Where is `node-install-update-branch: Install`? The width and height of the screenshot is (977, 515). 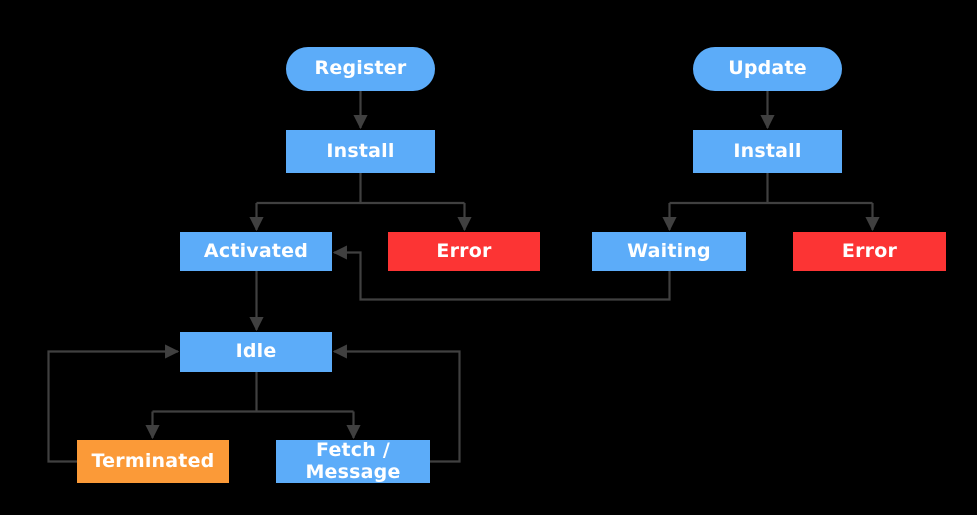 node-install-update-branch: Install is located at coordinates (767, 151).